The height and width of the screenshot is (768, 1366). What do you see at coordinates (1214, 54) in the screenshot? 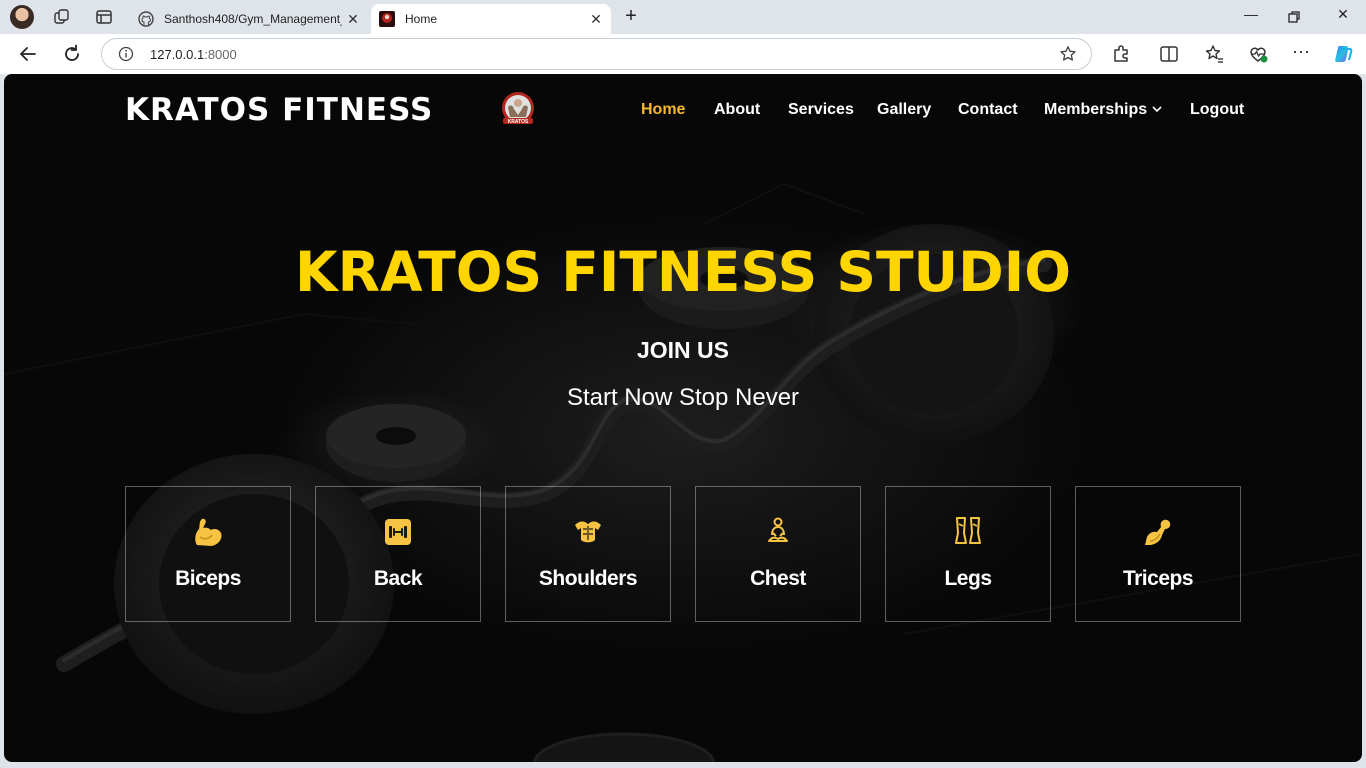
I see `favorites-icon` at bounding box center [1214, 54].